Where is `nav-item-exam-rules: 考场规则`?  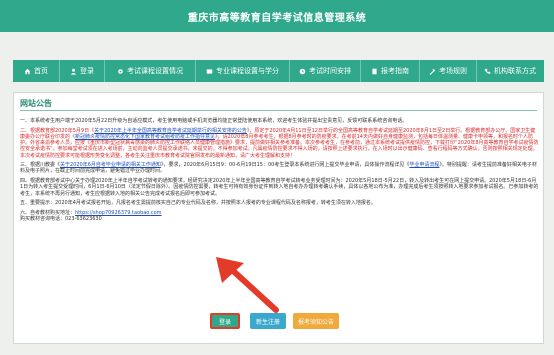 nav-item-exam-rules: 考场规则 is located at coordinates (448, 71).